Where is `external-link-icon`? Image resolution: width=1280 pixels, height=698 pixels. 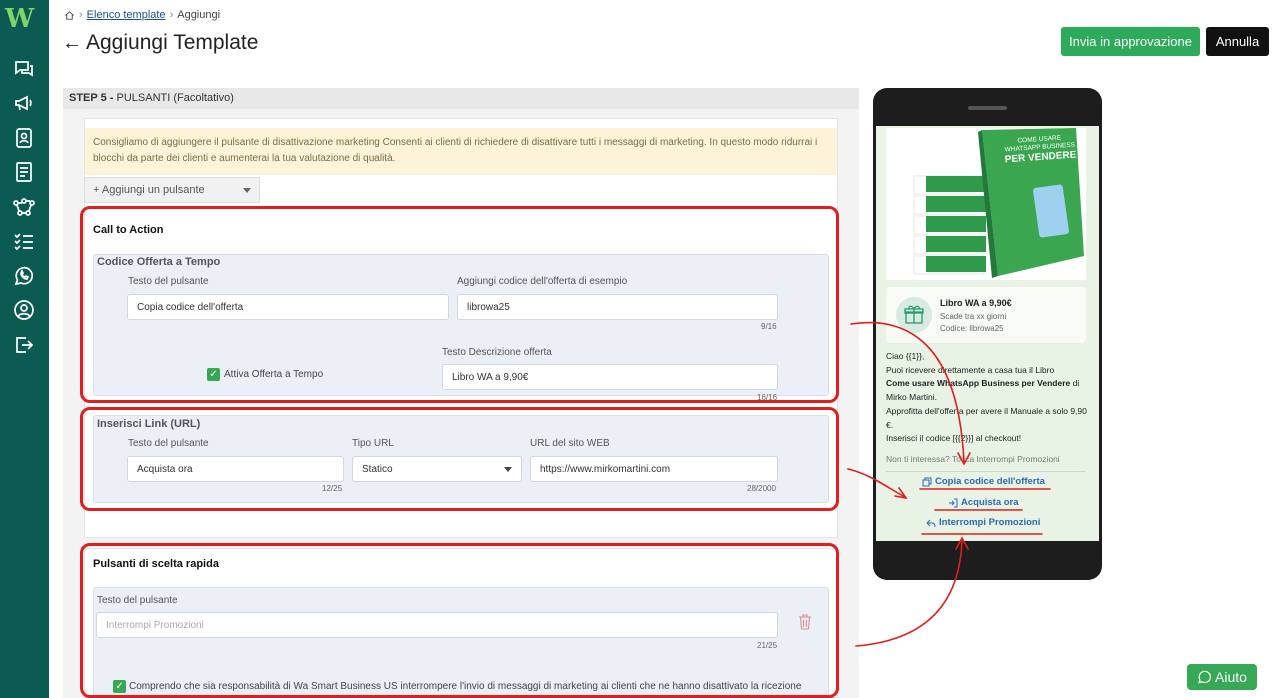 external-link-icon is located at coordinates (953, 502).